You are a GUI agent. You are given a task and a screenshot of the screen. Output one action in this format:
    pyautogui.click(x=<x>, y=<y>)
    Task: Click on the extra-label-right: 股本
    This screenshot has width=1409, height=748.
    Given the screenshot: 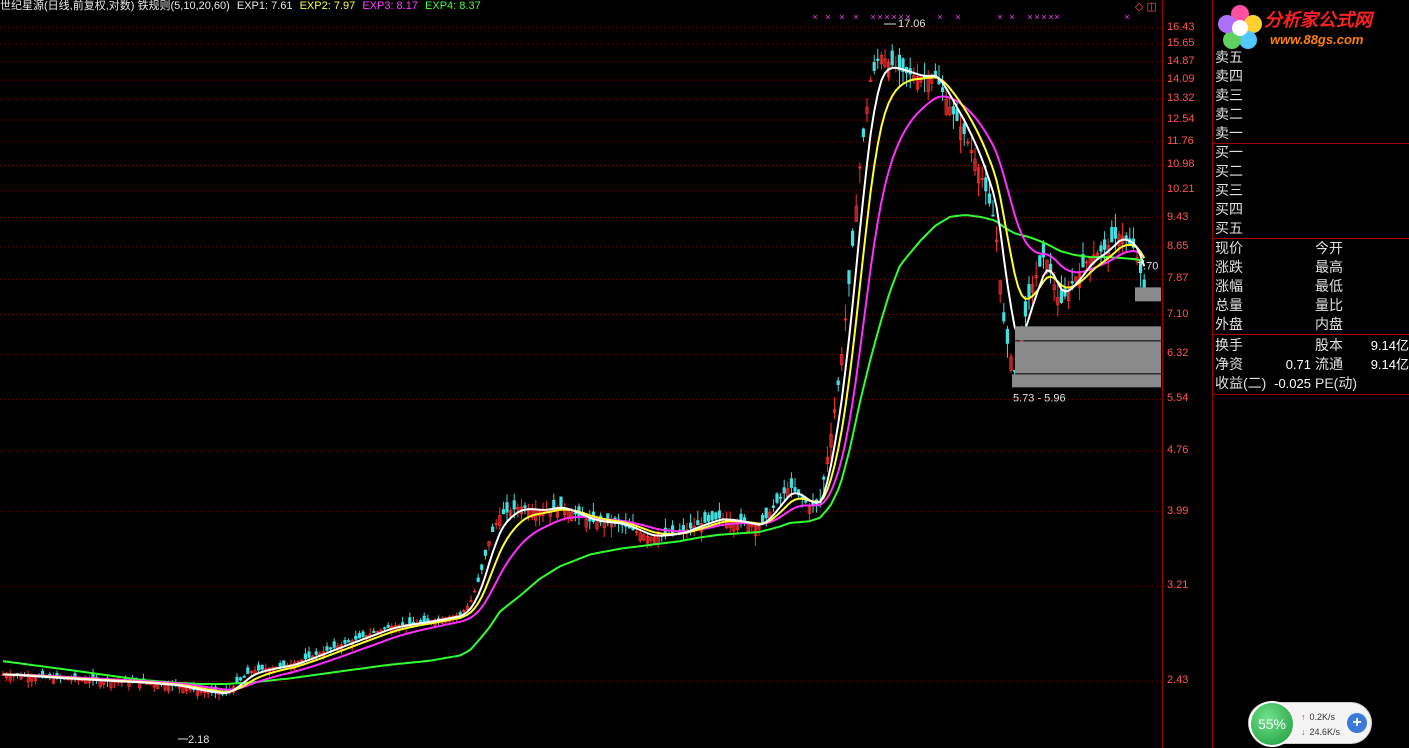 What is the action you would take?
    pyautogui.click(x=1329, y=345)
    